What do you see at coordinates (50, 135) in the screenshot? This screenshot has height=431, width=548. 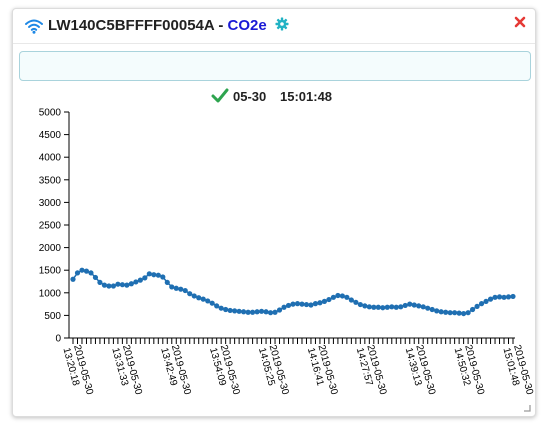 I see `y-tick-label: 4500` at bounding box center [50, 135].